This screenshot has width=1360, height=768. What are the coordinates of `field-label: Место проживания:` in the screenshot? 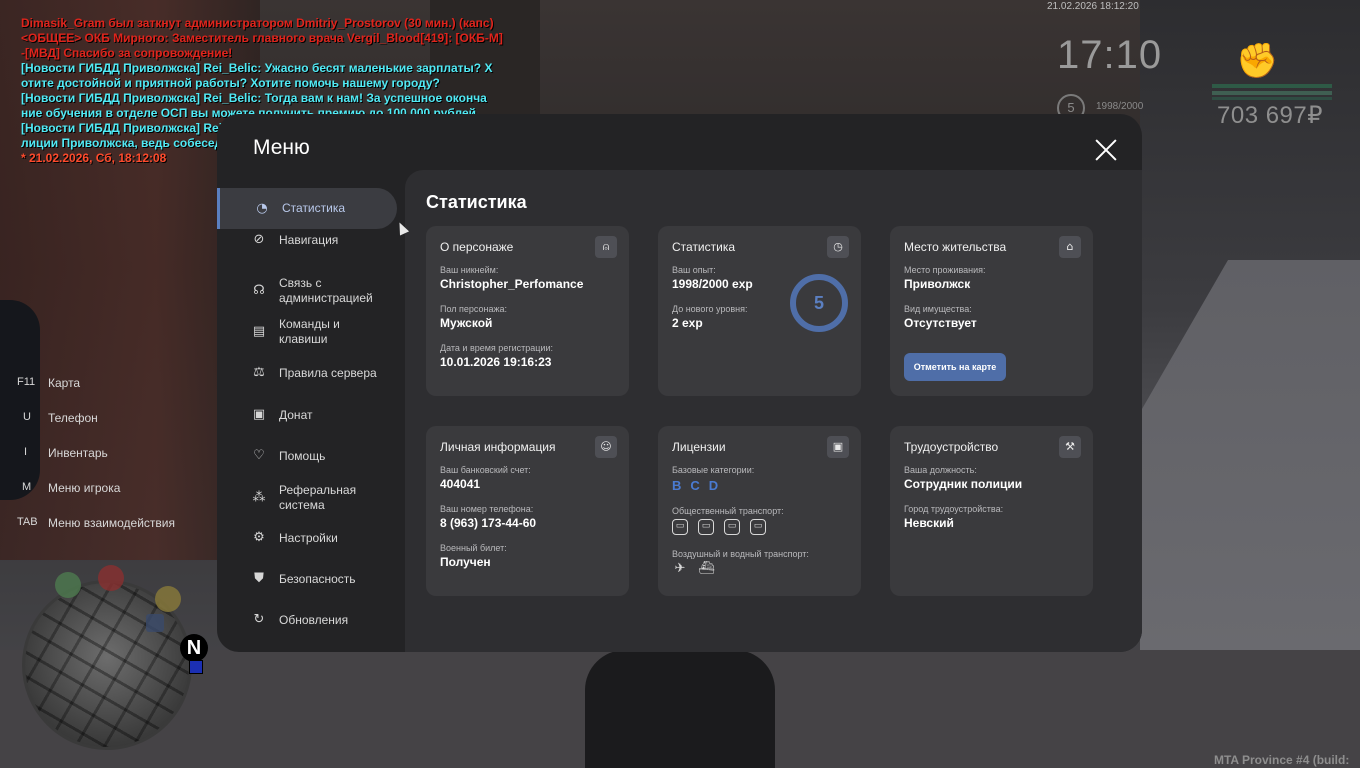 It's located at (945, 270).